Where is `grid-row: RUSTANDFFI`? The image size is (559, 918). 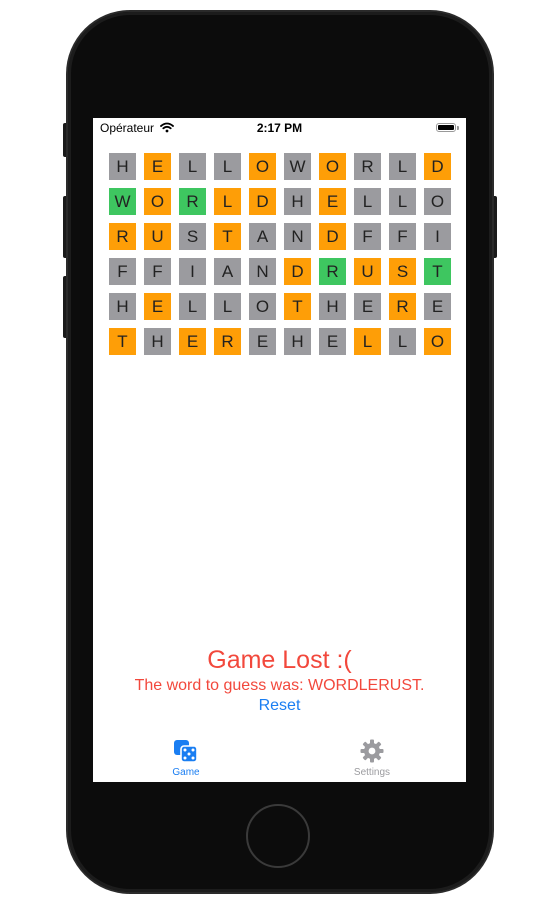
grid-row: RUSTANDFFI is located at coordinates (280, 236).